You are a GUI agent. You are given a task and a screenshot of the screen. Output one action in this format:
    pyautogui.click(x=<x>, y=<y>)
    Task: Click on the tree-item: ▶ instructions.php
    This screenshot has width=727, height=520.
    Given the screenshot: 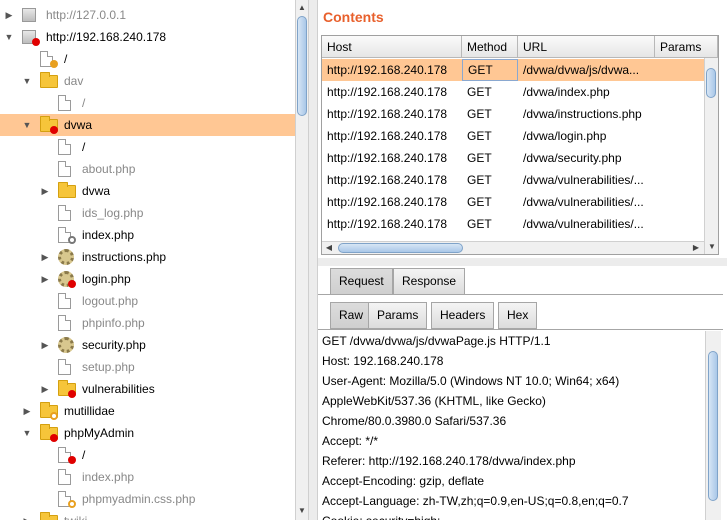 What is the action you would take?
    pyautogui.click(x=147, y=257)
    